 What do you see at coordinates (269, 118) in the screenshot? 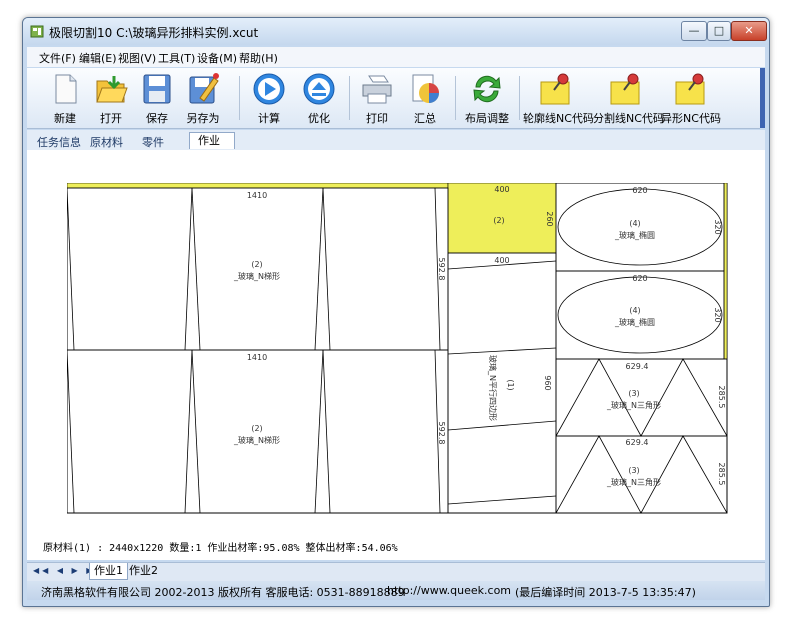
I see `calculate-button-label: 计算` at bounding box center [269, 118].